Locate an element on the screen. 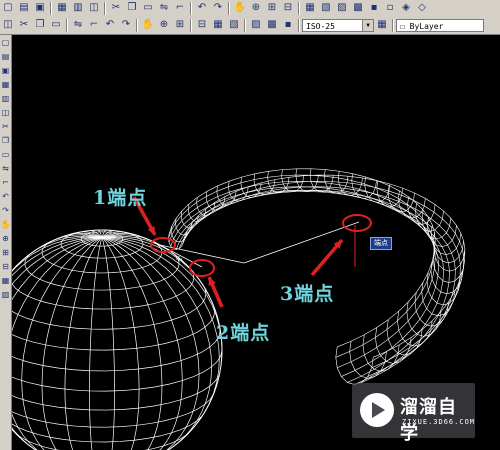  layer-color-select: ☐ ByLayer is located at coordinates (440, 25).